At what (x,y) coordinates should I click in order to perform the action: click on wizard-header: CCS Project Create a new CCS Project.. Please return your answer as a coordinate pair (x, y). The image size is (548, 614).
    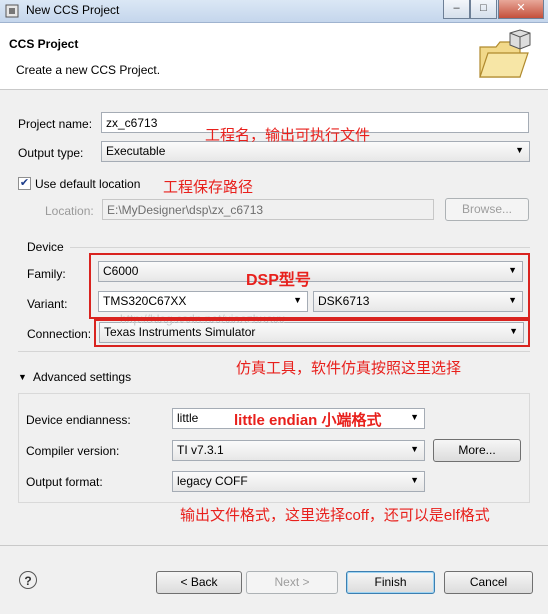
    Looking at the image, I should click on (274, 56).